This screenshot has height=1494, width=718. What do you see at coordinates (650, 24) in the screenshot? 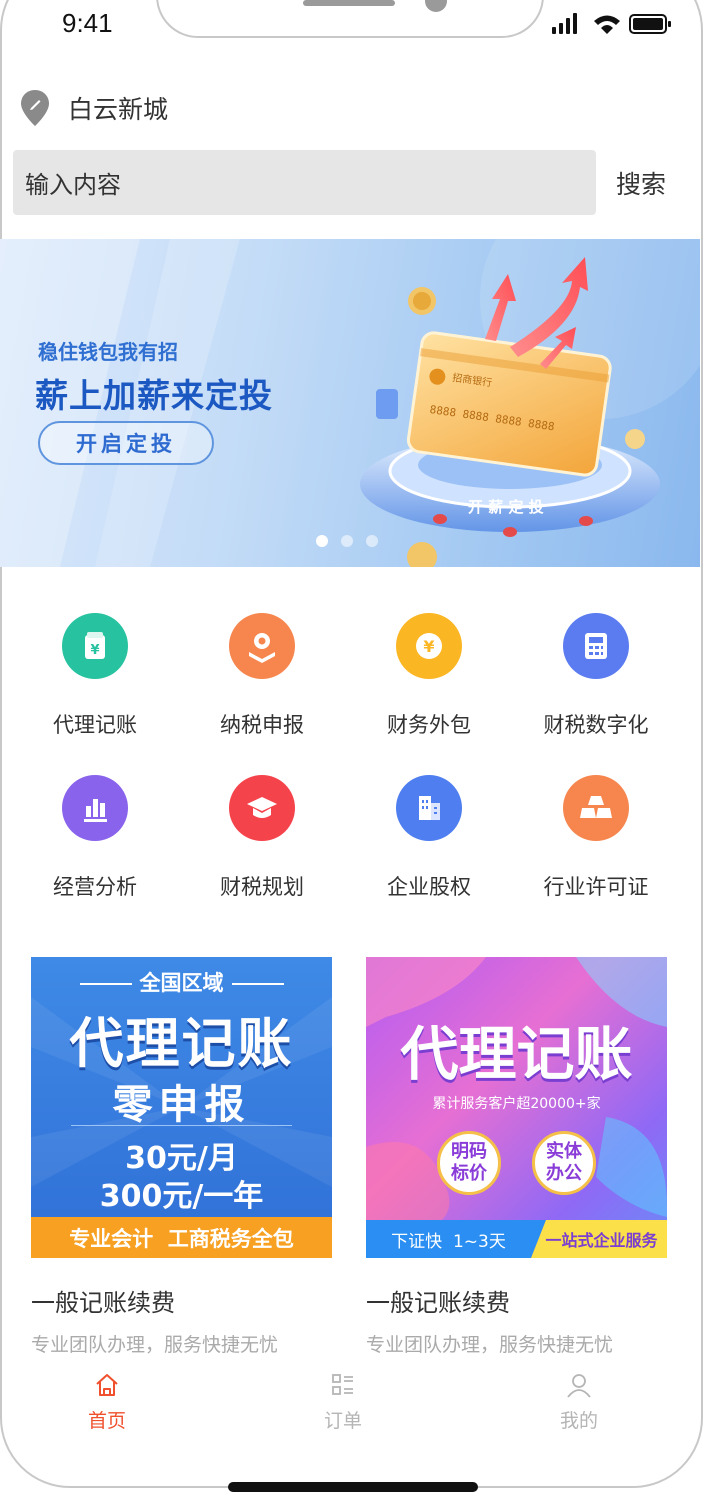
I see `battery-icon` at bounding box center [650, 24].